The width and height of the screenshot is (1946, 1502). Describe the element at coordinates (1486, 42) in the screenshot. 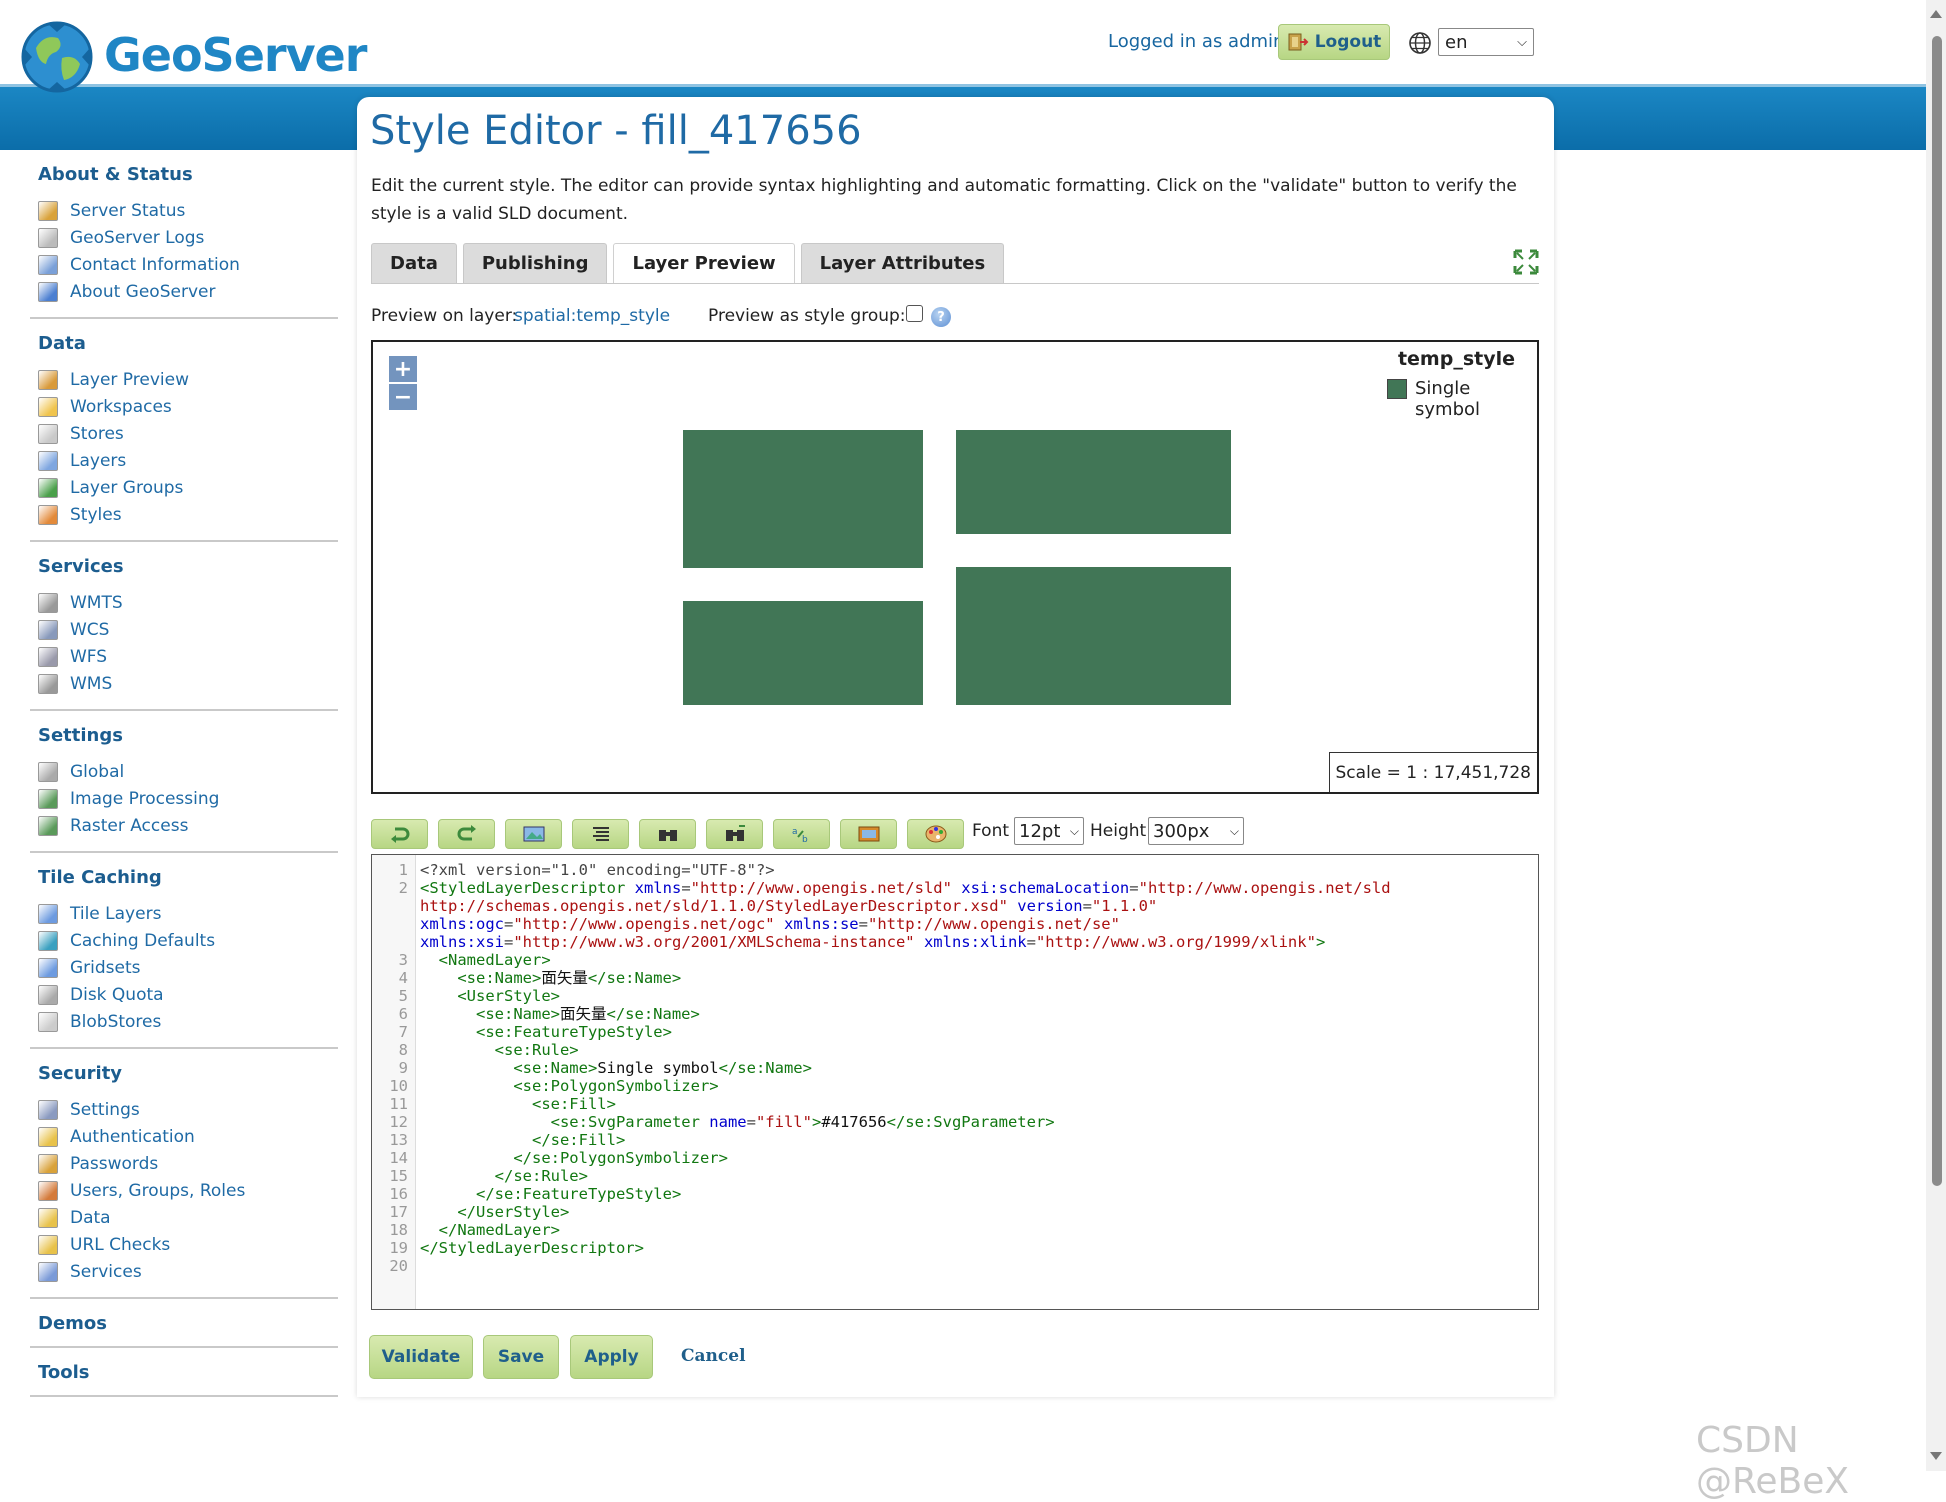

I see `language-select: en ⌵` at that location.